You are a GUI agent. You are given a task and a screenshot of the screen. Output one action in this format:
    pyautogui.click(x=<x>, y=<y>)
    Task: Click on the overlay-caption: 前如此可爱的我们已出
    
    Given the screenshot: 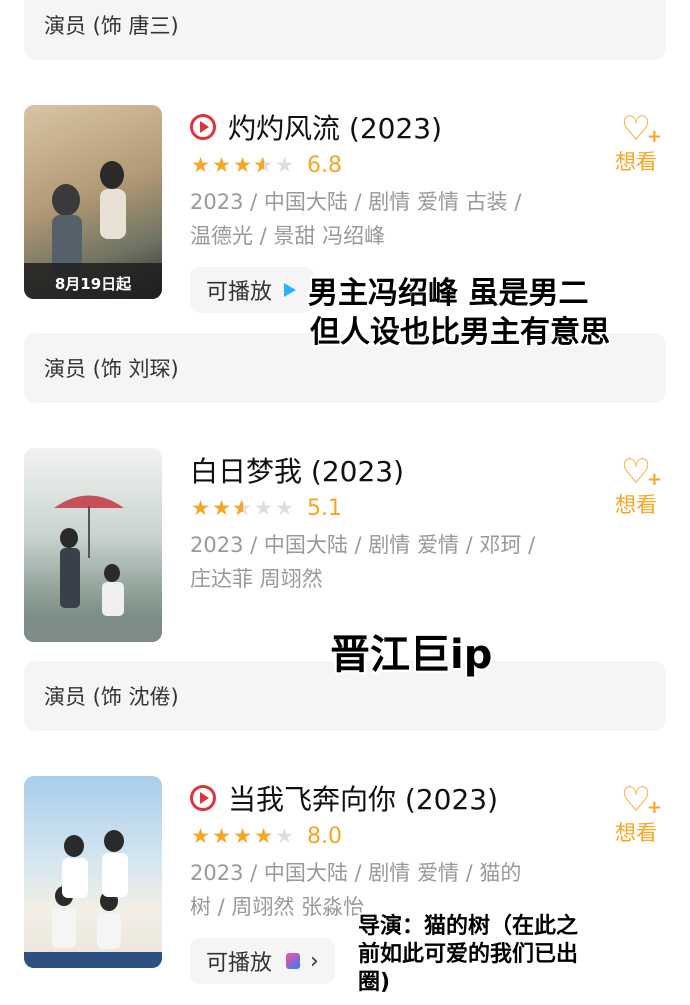 What is the action you would take?
    pyautogui.click(x=468, y=954)
    